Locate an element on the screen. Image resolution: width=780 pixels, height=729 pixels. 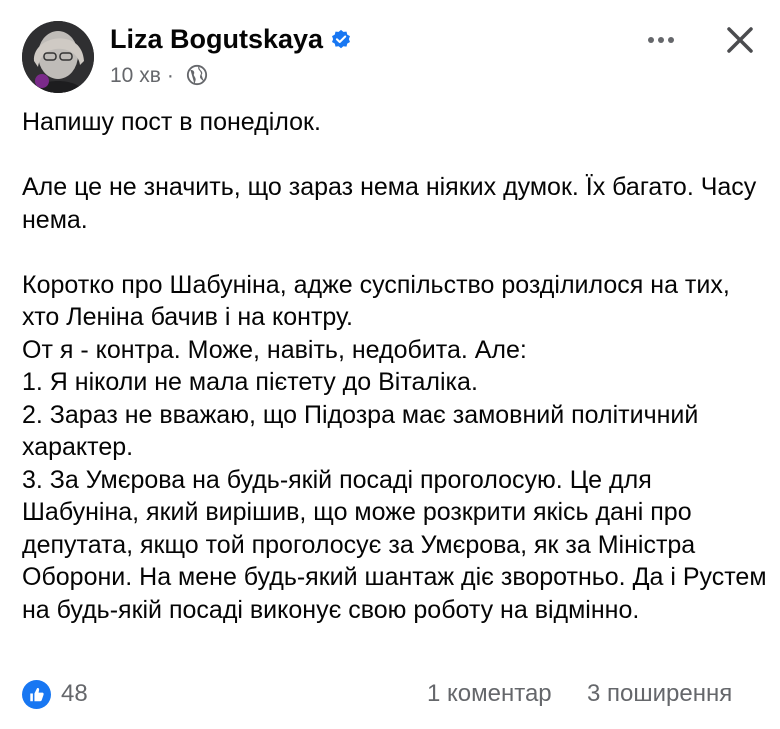
more-options-icon is located at coordinates (661, 40).